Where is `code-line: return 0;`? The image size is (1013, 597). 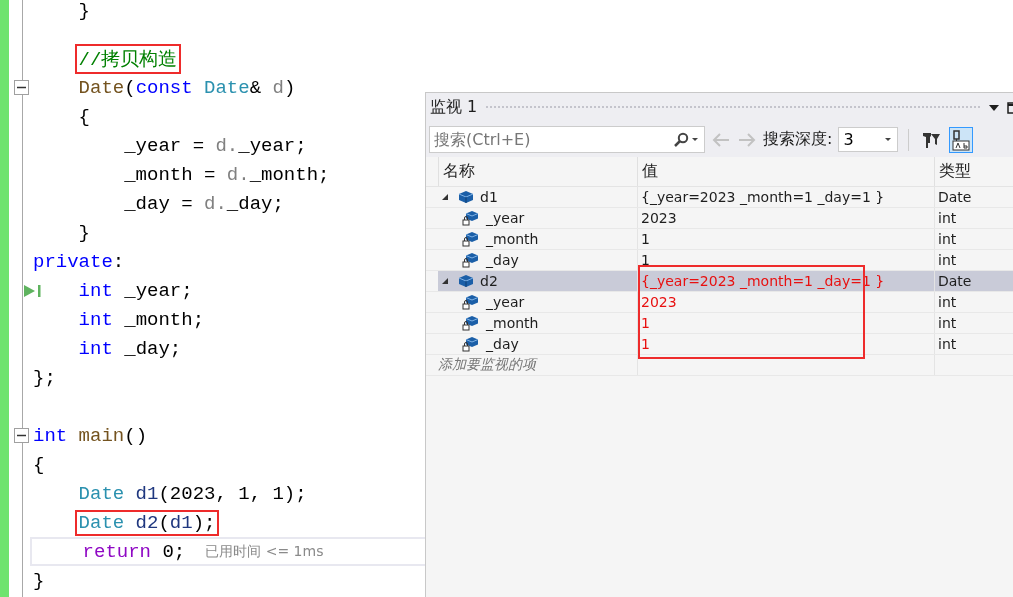 code-line: return 0; is located at coordinates (134, 551).